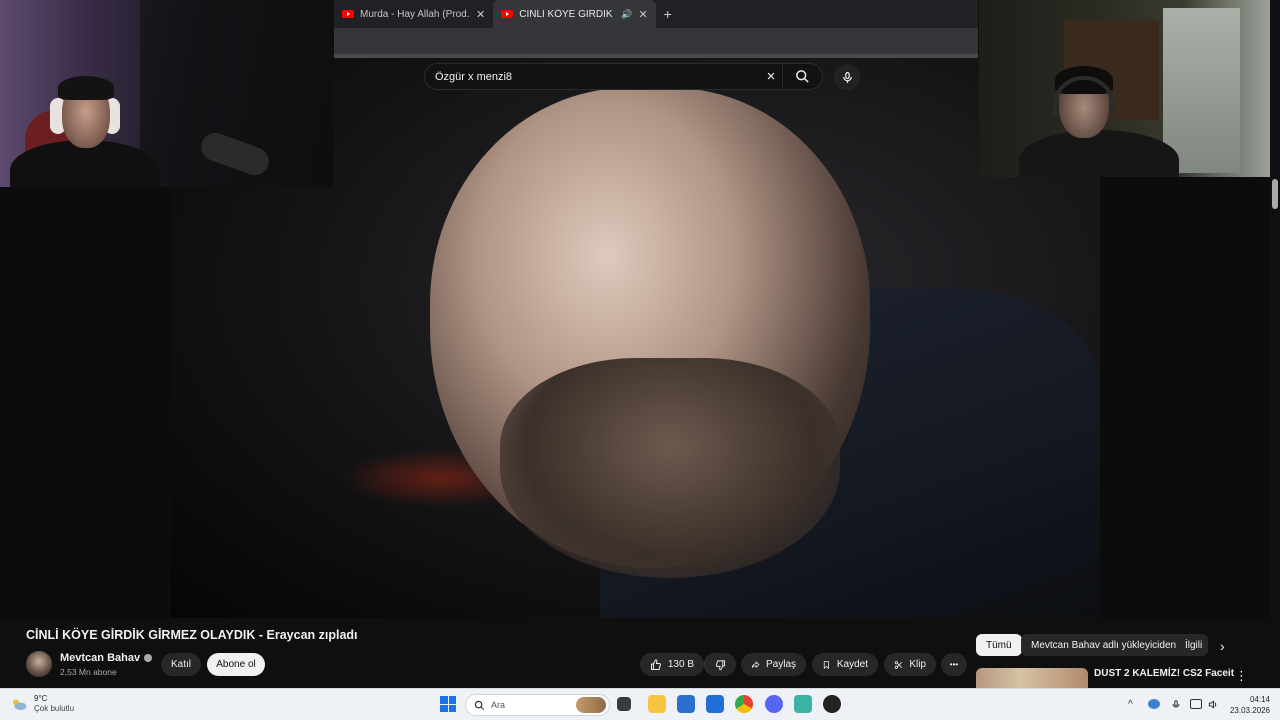 The width and height of the screenshot is (1280, 720). What do you see at coordinates (86, 88) in the screenshot?
I see `streamer-hair` at bounding box center [86, 88].